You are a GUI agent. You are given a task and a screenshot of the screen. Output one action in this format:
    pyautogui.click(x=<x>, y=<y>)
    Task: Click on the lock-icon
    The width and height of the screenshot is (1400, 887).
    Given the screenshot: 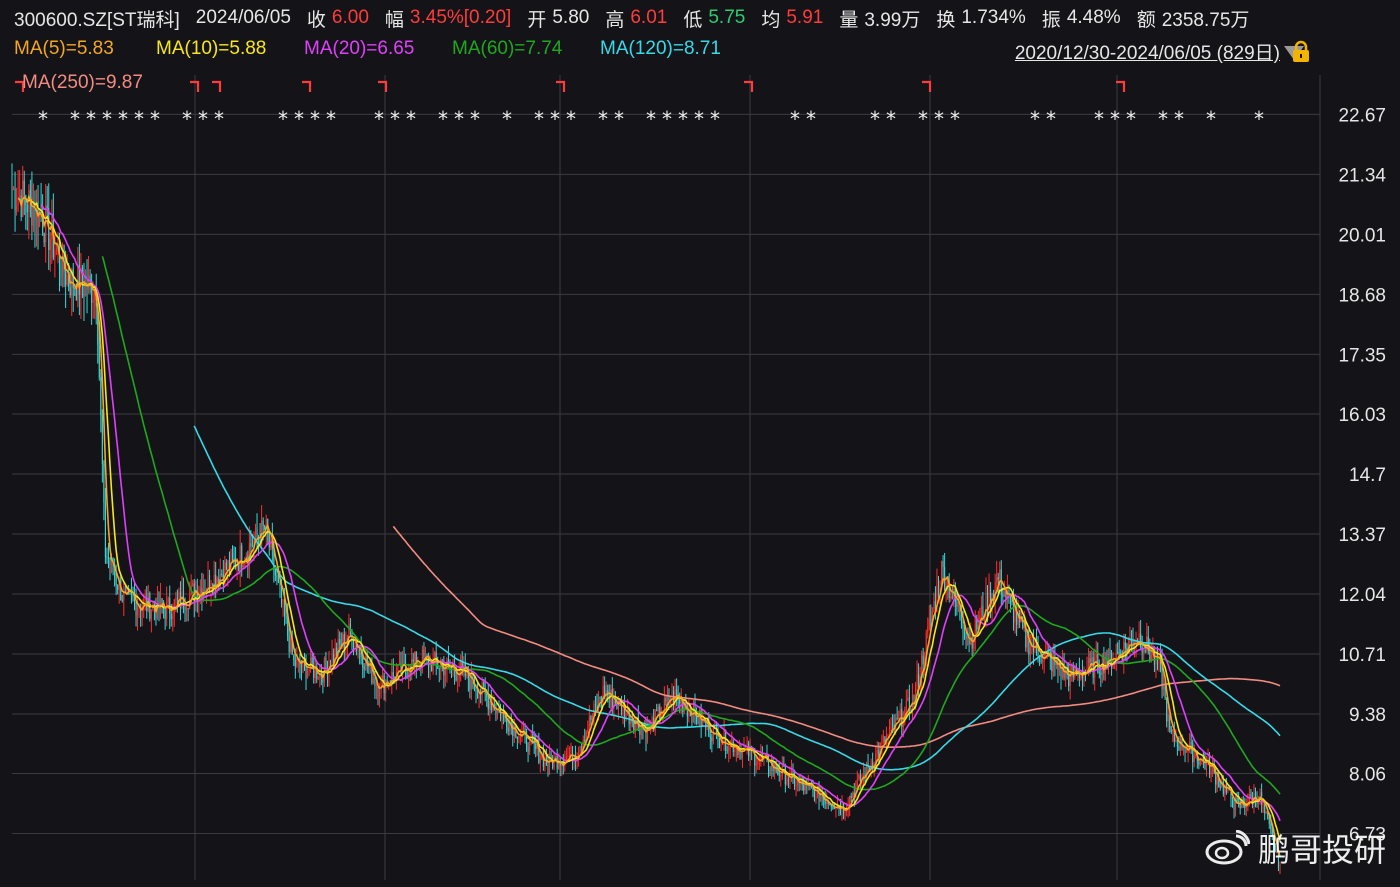 What is the action you would take?
    pyautogui.click(x=1301, y=52)
    